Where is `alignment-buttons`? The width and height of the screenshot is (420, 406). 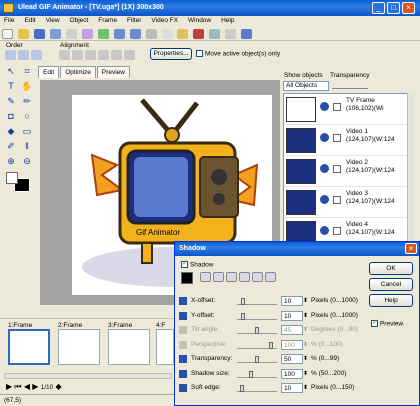 alignment-buttons is located at coordinates (102, 55).